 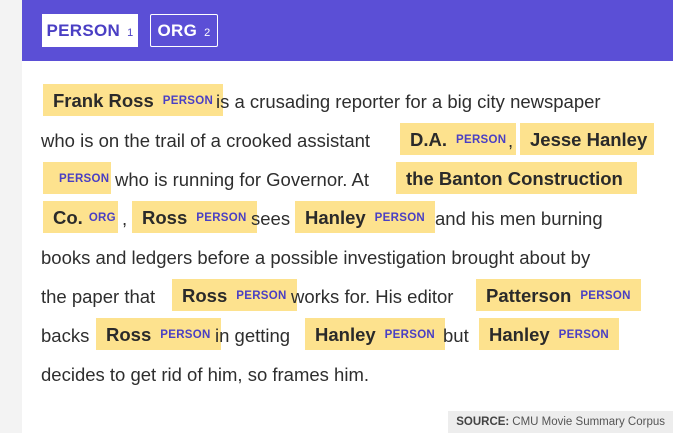 I want to click on text-fragment: who is running for Governor. At, so click(x=242, y=179).